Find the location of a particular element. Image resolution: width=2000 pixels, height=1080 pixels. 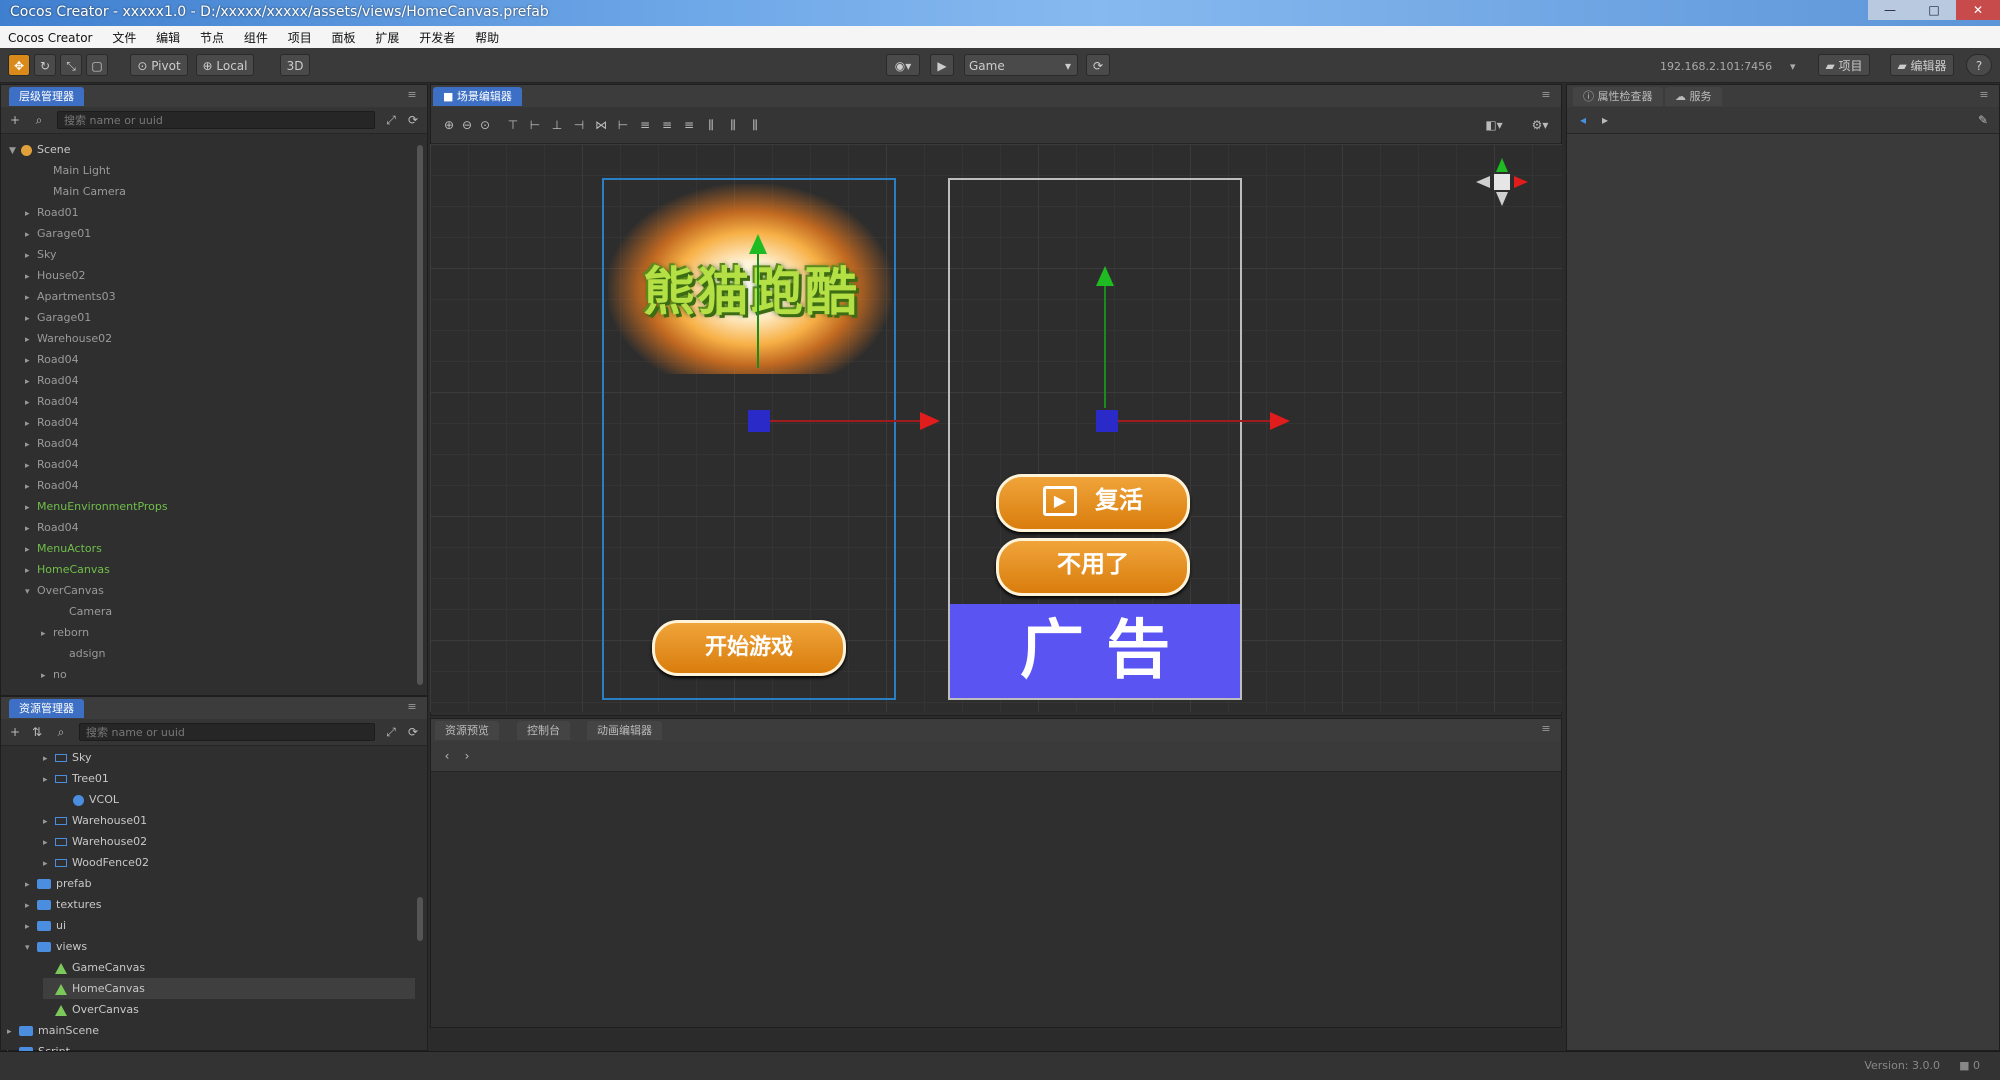

hierarchy-node: ▸ reborn is located at coordinates (65, 632).